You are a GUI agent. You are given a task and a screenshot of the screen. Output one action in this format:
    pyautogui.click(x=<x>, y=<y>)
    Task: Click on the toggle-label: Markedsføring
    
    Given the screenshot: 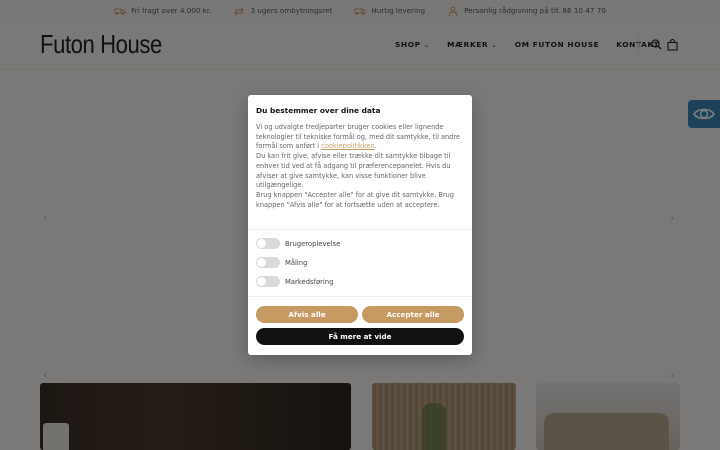 What is the action you would take?
    pyautogui.click(x=309, y=281)
    